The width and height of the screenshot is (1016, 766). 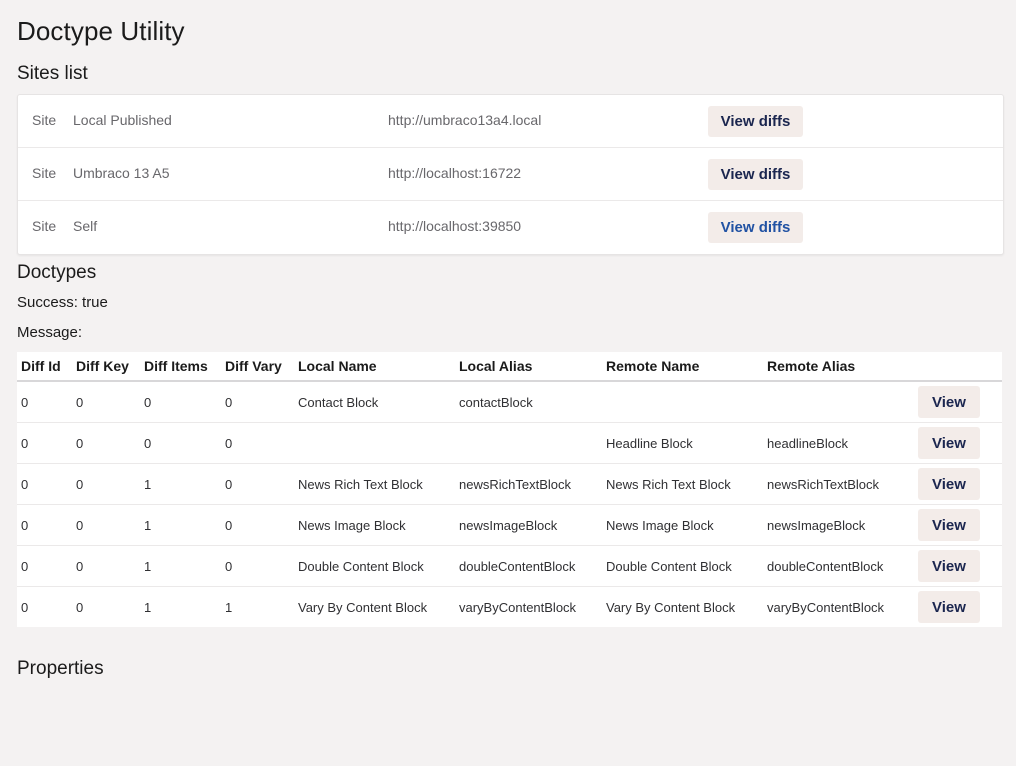 I want to click on sites-list-heading: Sites list, so click(x=52, y=73).